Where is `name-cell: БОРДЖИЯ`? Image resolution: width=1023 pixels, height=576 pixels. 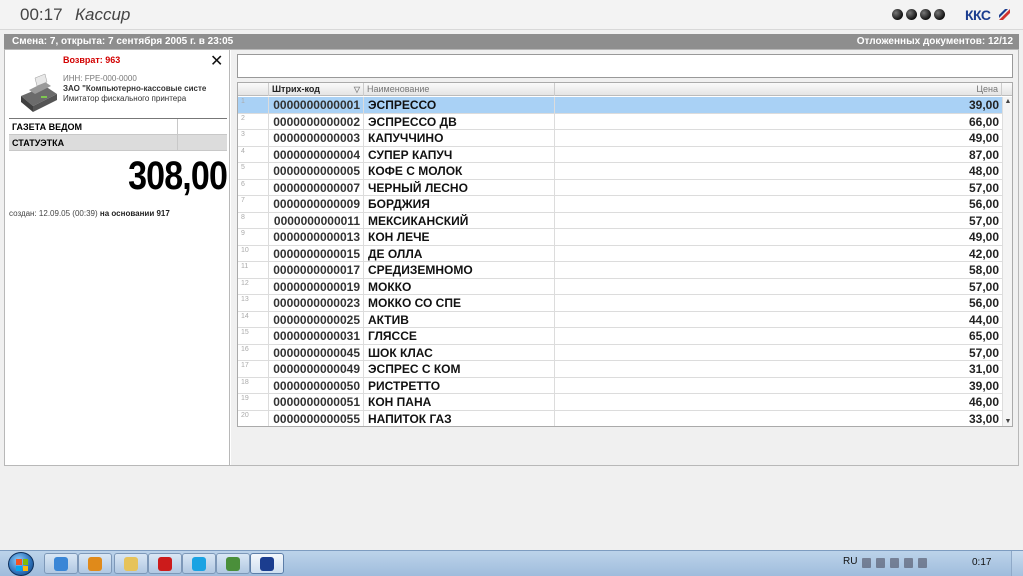 name-cell: БОРДЖИЯ is located at coordinates (459, 204).